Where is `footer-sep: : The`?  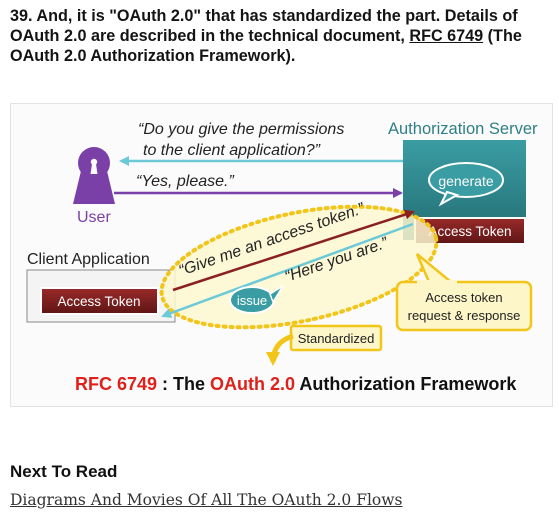 footer-sep: : The is located at coordinates (183, 384).